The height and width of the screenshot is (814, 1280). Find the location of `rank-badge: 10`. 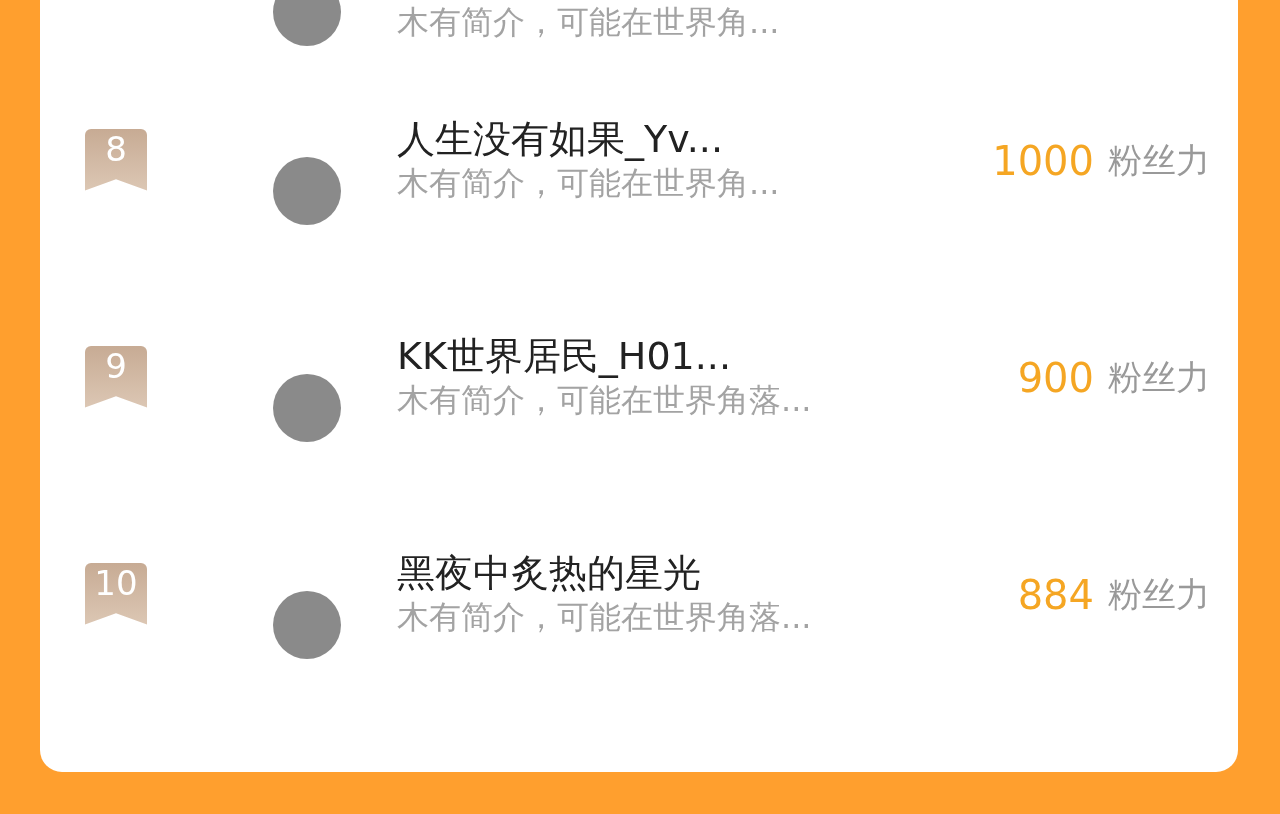

rank-badge: 10 is located at coordinates (116, 593).